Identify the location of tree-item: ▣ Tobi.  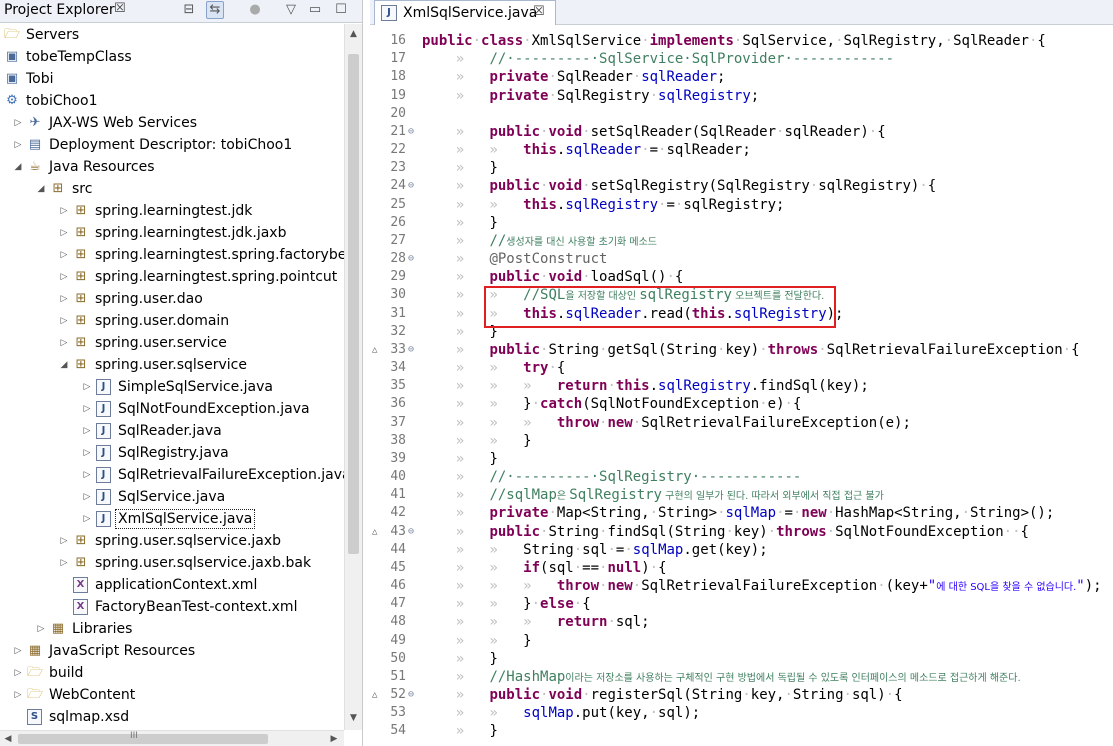
(172, 79).